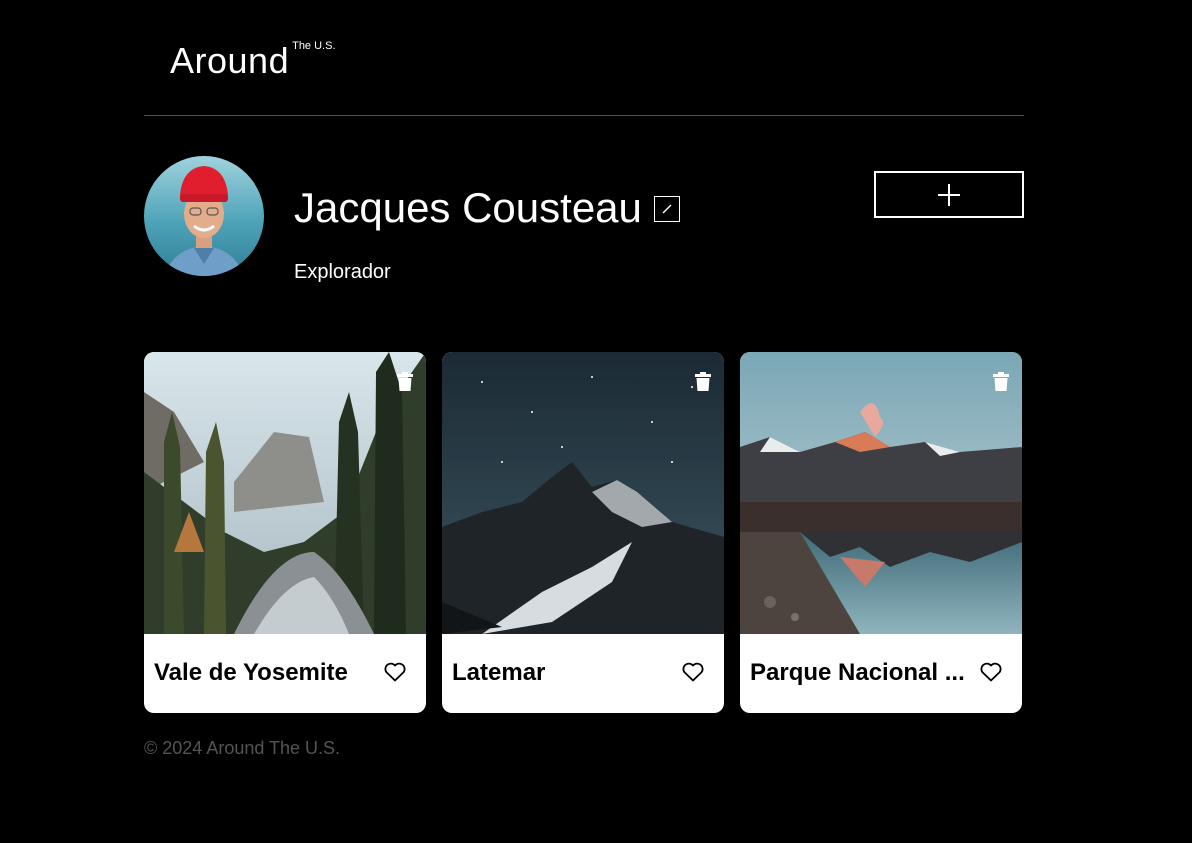  I want to click on logo: Around The U.S., so click(253, 61).